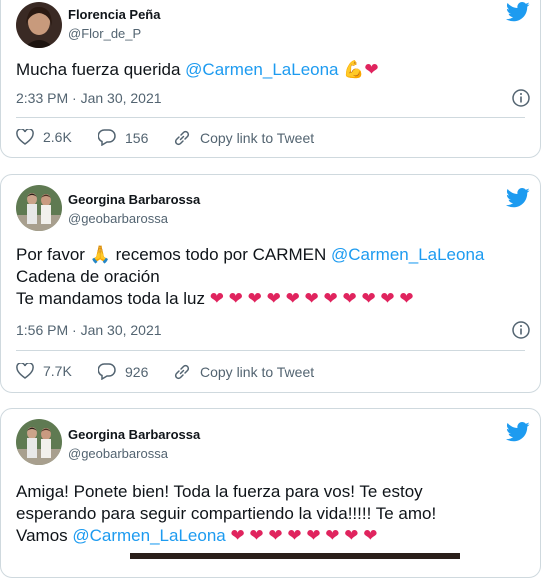 The width and height of the screenshot is (544, 578). Describe the element at coordinates (311, 298) in the screenshot. I see `hearts-emoji: ❤ ❤ ❤ ❤ ❤ ❤ ❤ ❤ ❤ ❤ ❤` at that location.